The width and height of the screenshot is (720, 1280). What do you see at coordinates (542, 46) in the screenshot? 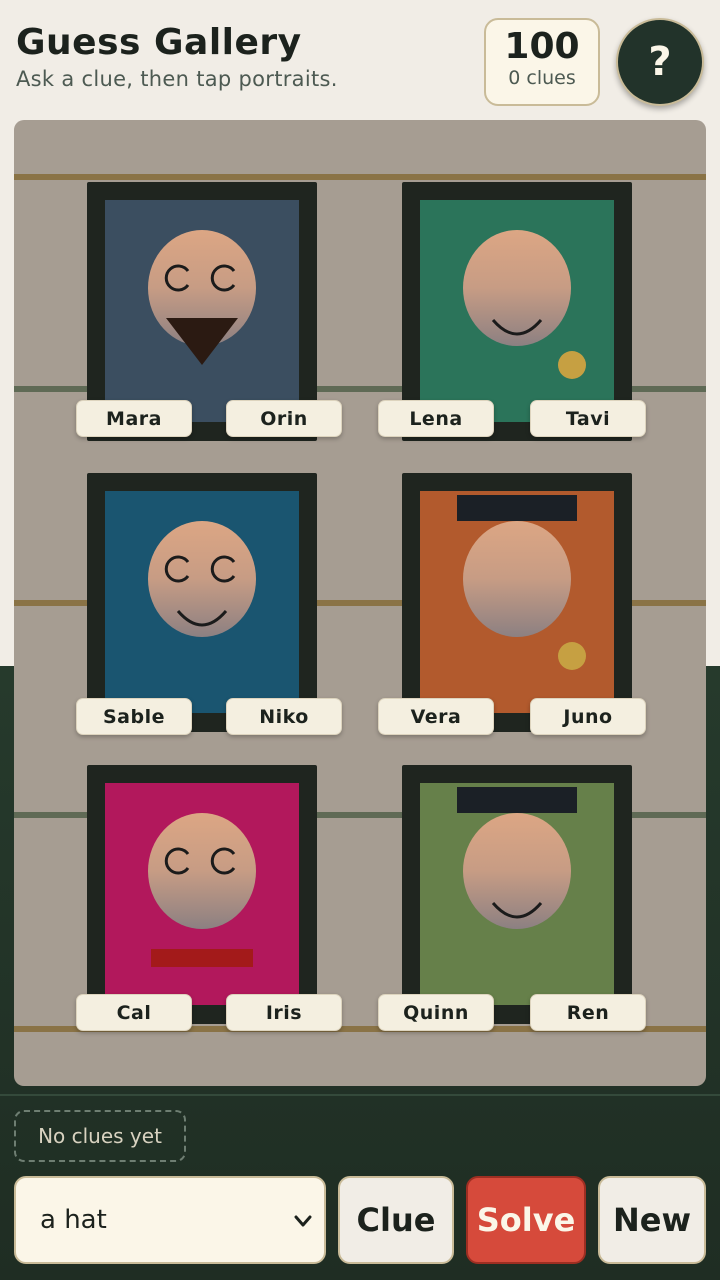
I see `score-value: 100` at bounding box center [542, 46].